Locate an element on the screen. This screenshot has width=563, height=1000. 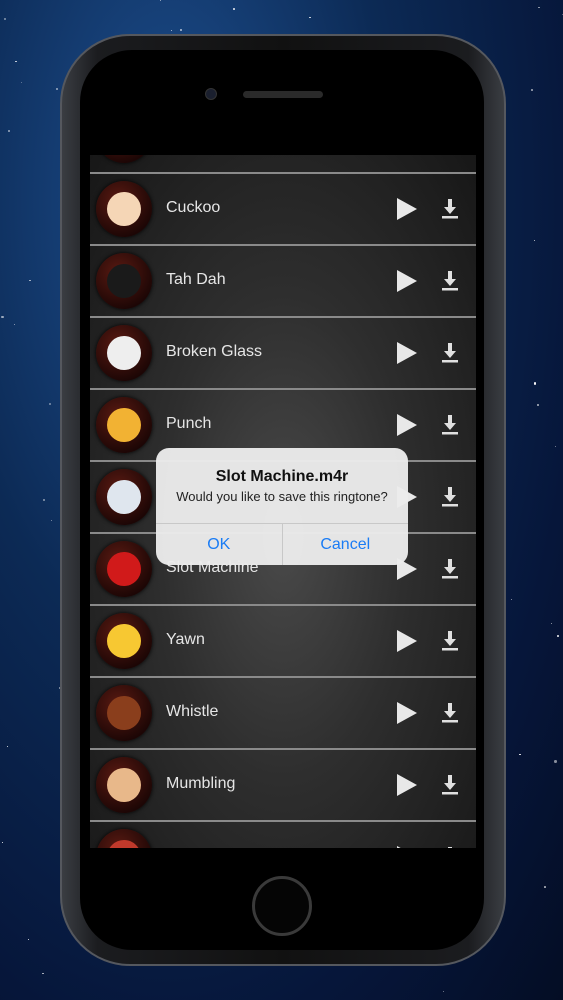
list-item: Cuckoo is located at coordinates (283, 208).